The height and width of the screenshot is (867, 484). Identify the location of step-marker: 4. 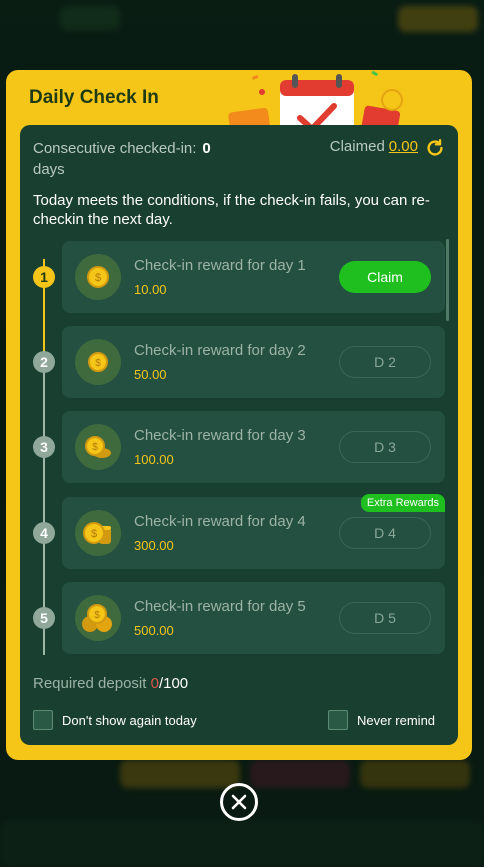
(44, 533).